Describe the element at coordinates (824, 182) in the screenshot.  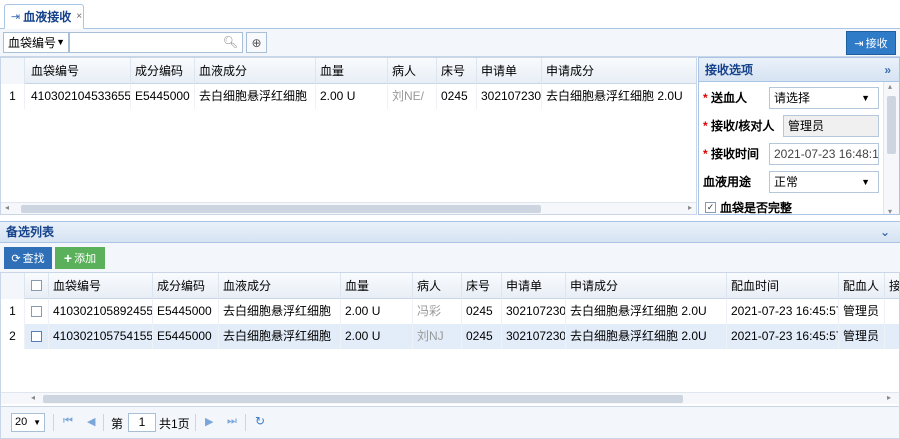
I see `usage-select: 正常 ▼` at that location.